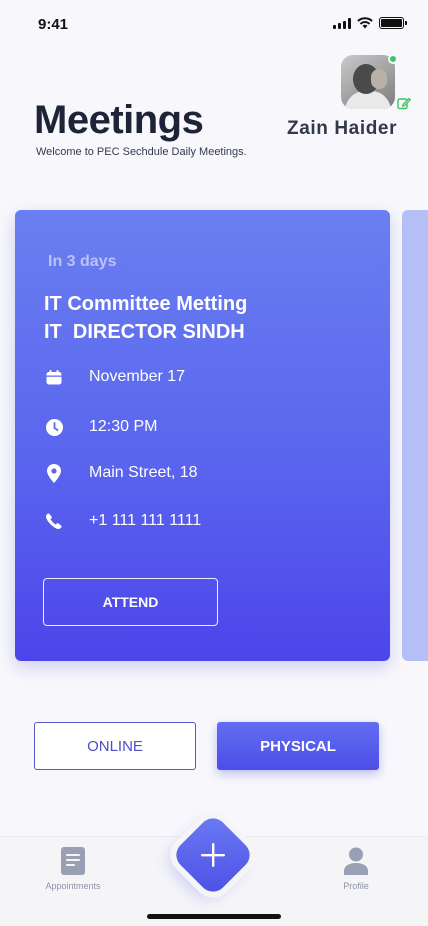  I want to click on tab-appointments: Appointments, so click(73, 869).